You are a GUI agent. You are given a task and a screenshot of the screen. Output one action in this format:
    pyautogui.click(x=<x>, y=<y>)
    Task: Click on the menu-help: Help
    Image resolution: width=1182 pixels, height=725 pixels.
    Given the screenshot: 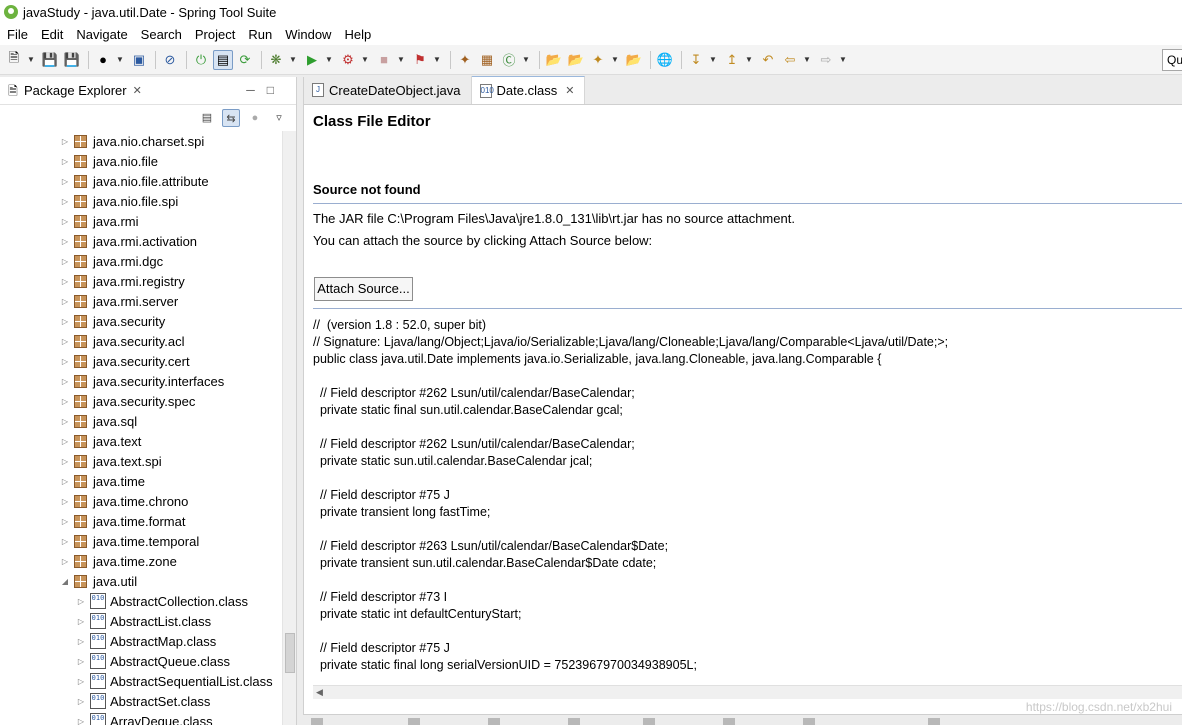 What is the action you would take?
    pyautogui.click(x=357, y=34)
    